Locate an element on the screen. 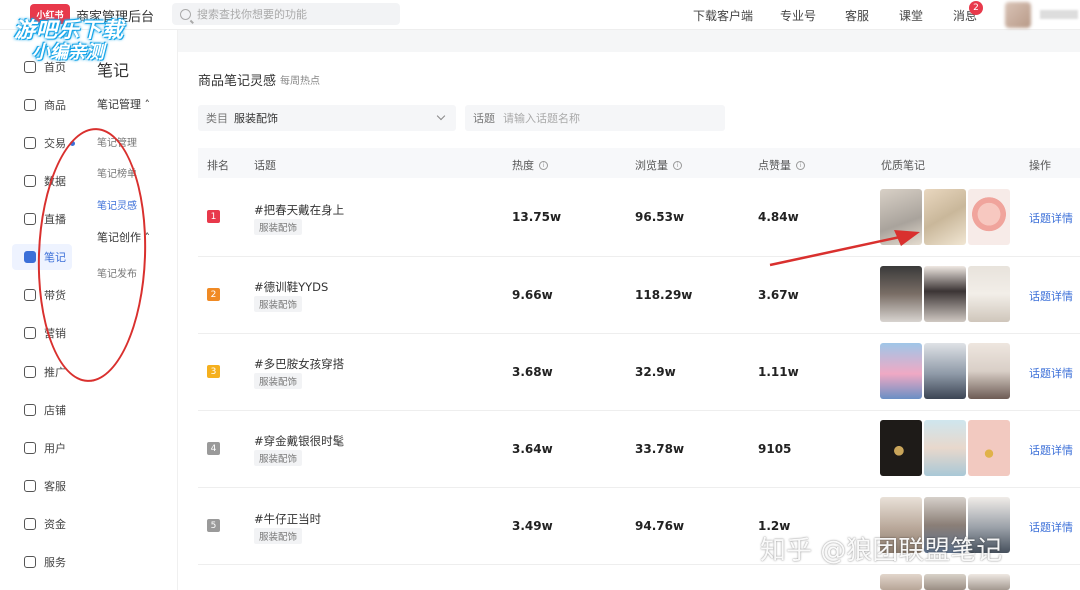 This screenshot has height=590, width=1080. annotation-arrow-icon is located at coordinates (844, 248).